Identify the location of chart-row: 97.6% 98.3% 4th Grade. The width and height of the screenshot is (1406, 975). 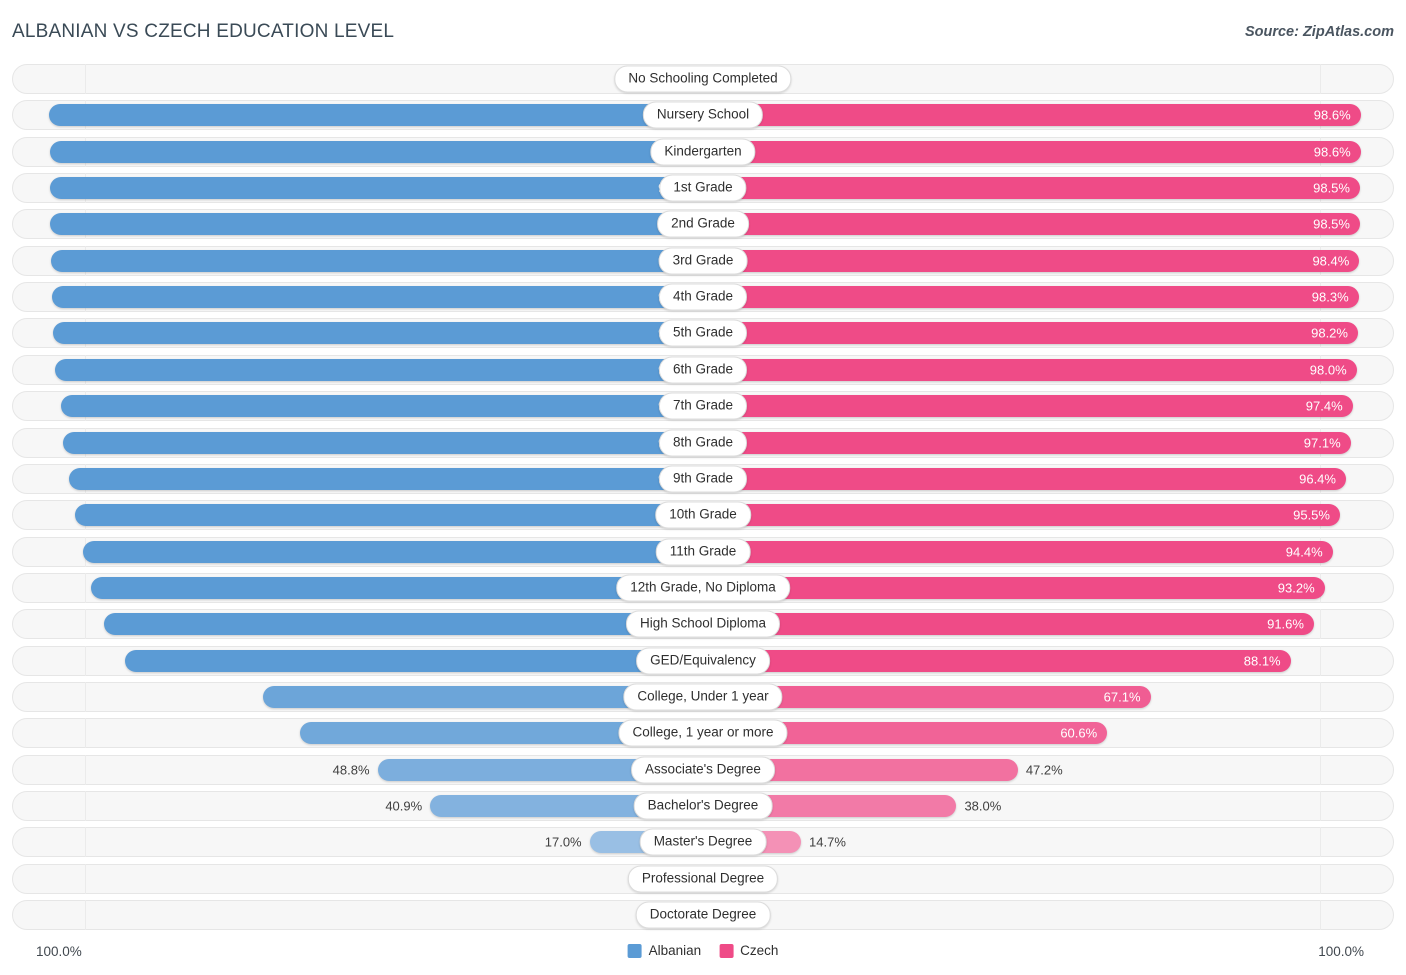
(703, 297).